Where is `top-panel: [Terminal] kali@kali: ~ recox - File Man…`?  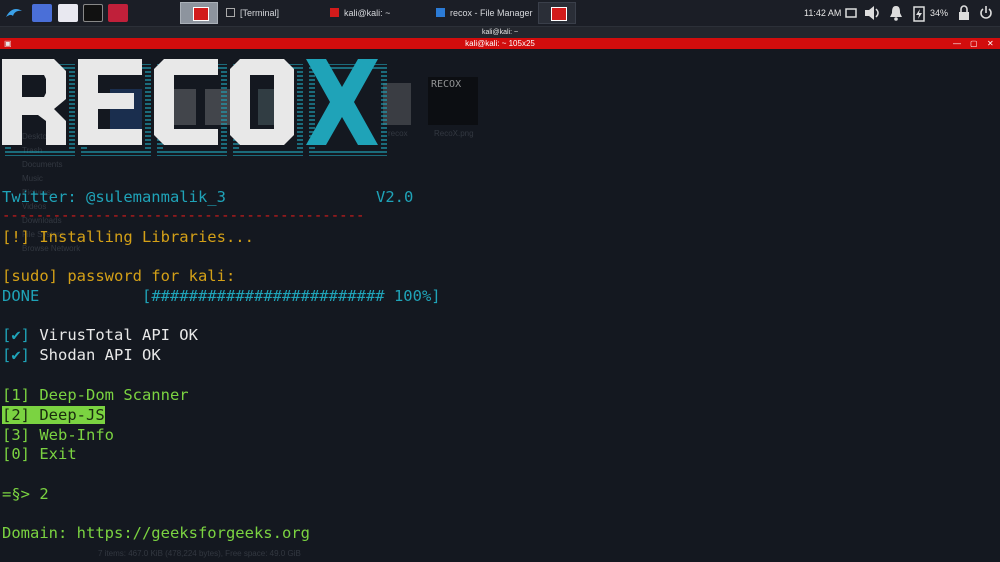 top-panel: [Terminal] kali@kali: ~ recox - File Man… is located at coordinates (500, 13).